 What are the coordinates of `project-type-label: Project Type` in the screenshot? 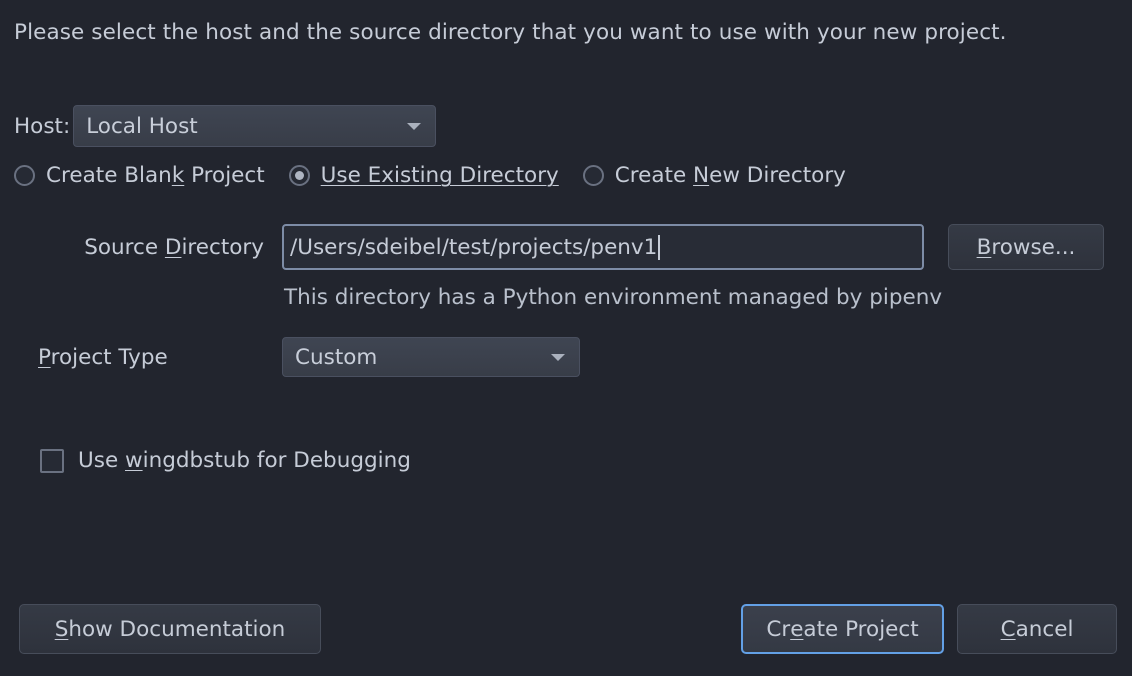 It's located at (132, 357).